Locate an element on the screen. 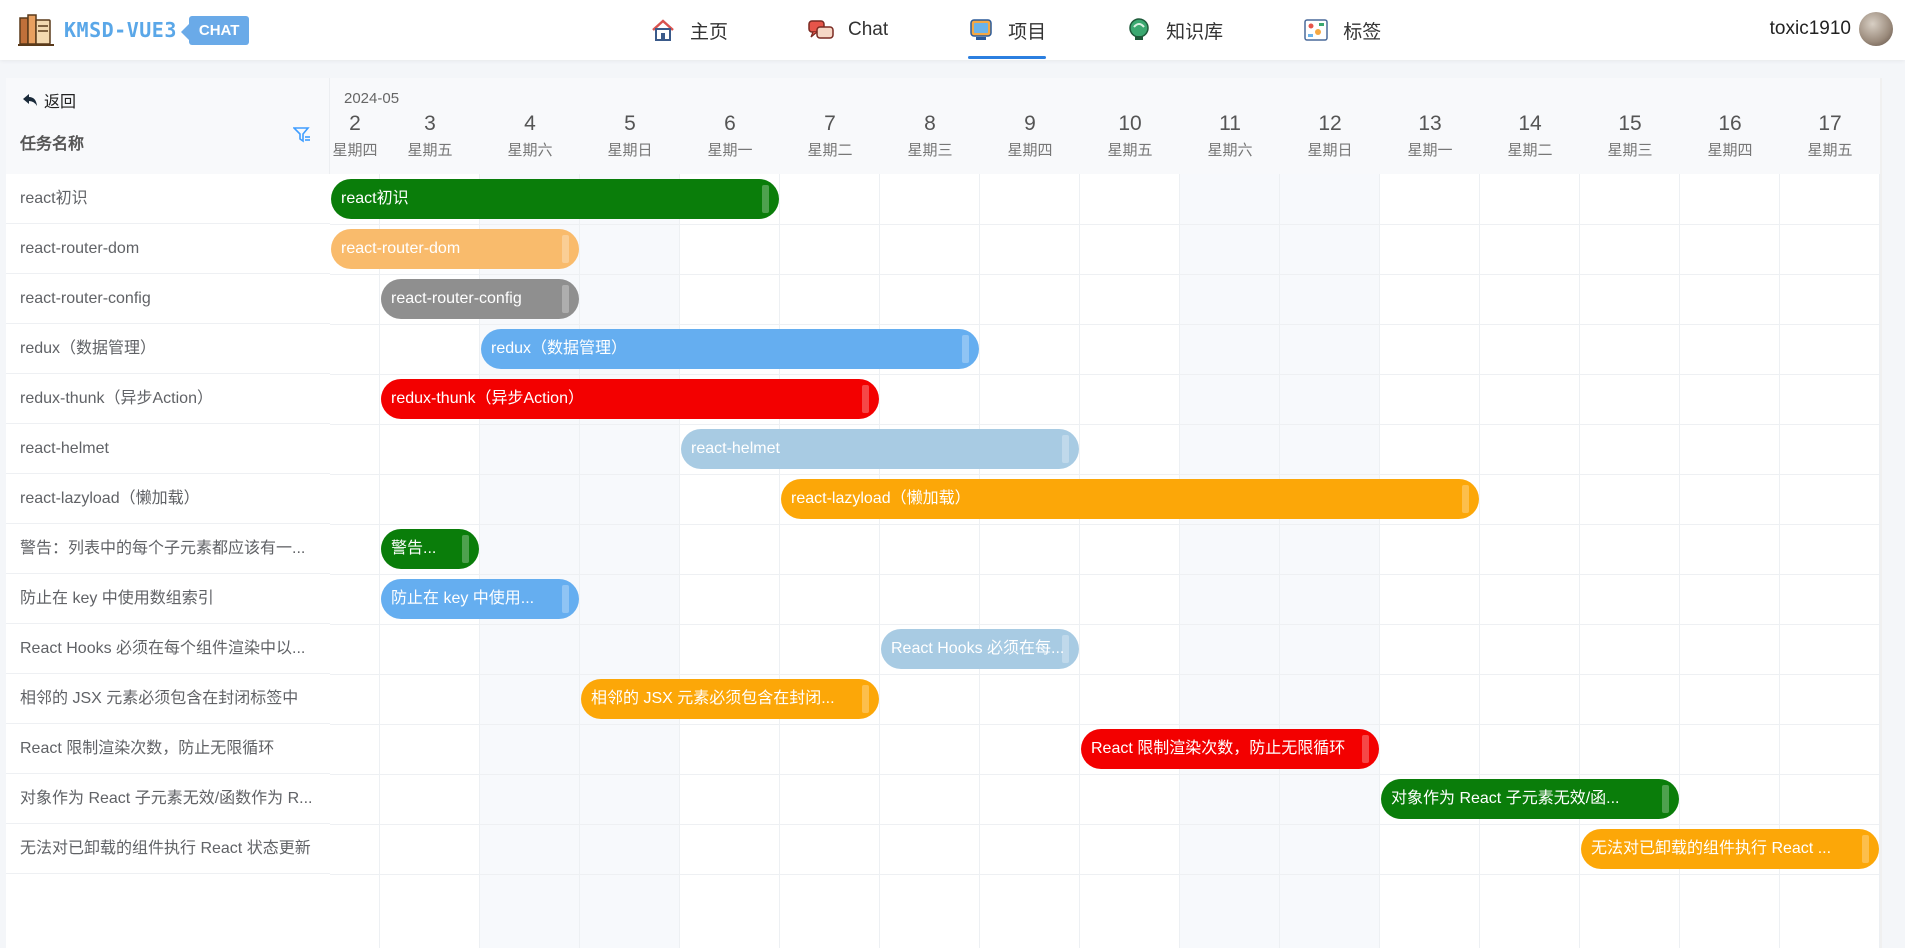 This screenshot has width=1905, height=948. project-icon is located at coordinates (981, 29).